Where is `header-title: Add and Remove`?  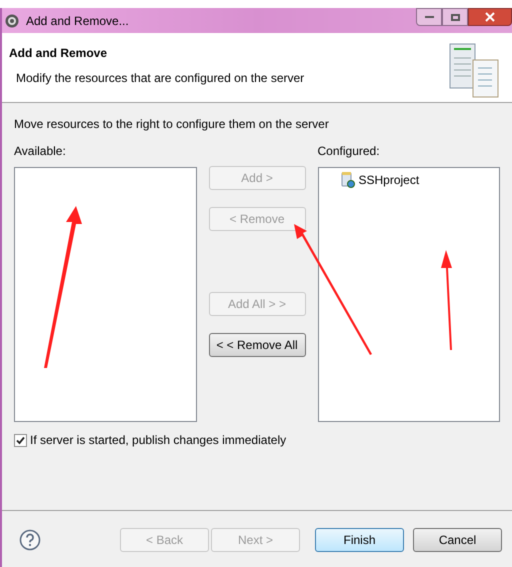 header-title: Add and Remove is located at coordinates (58, 53).